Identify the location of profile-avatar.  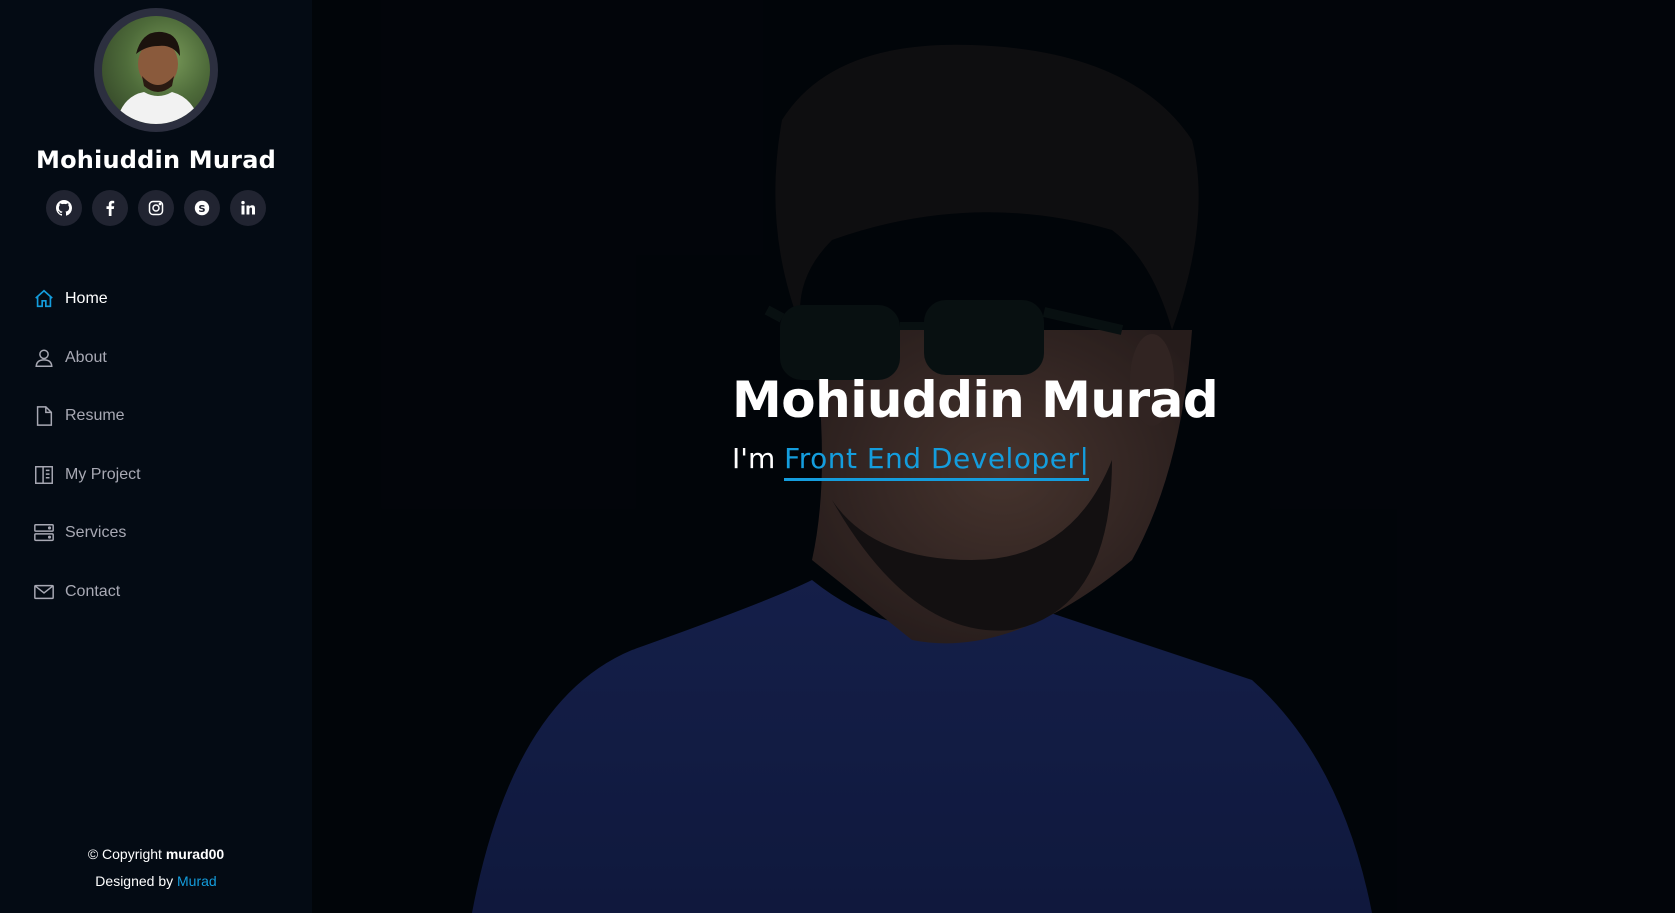
(156, 70).